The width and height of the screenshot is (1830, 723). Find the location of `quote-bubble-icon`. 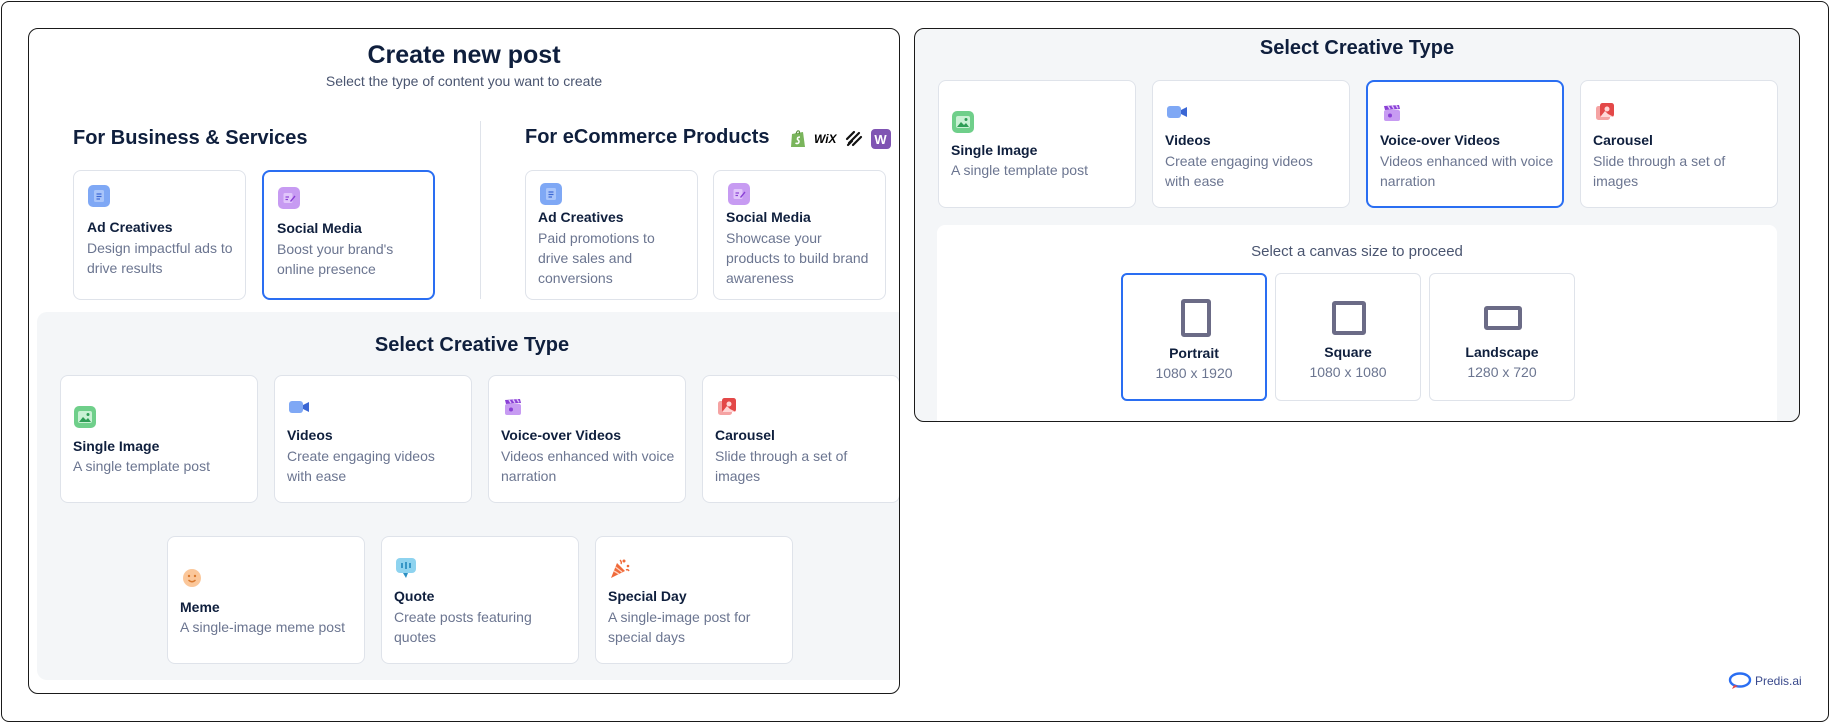

quote-bubble-icon is located at coordinates (406, 568).